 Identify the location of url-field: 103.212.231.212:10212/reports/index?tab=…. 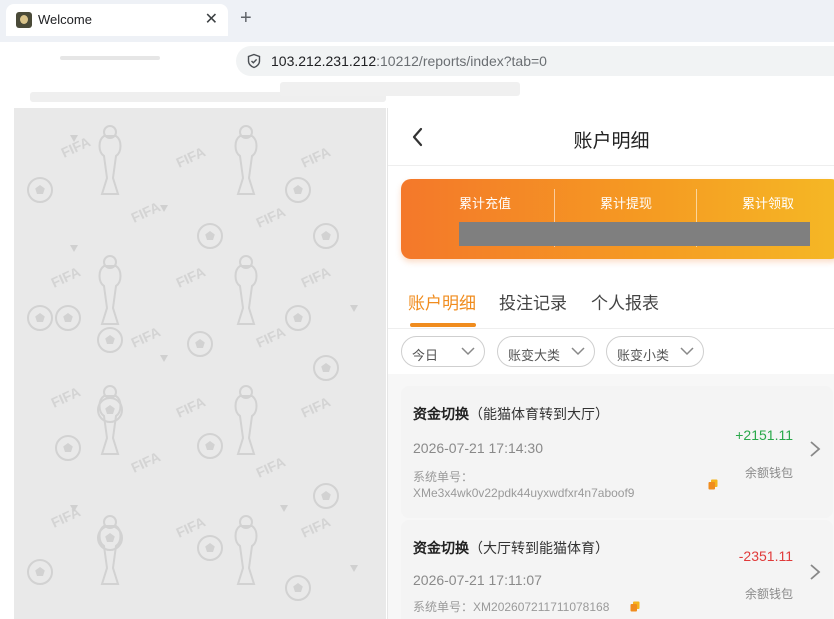
(535, 61).